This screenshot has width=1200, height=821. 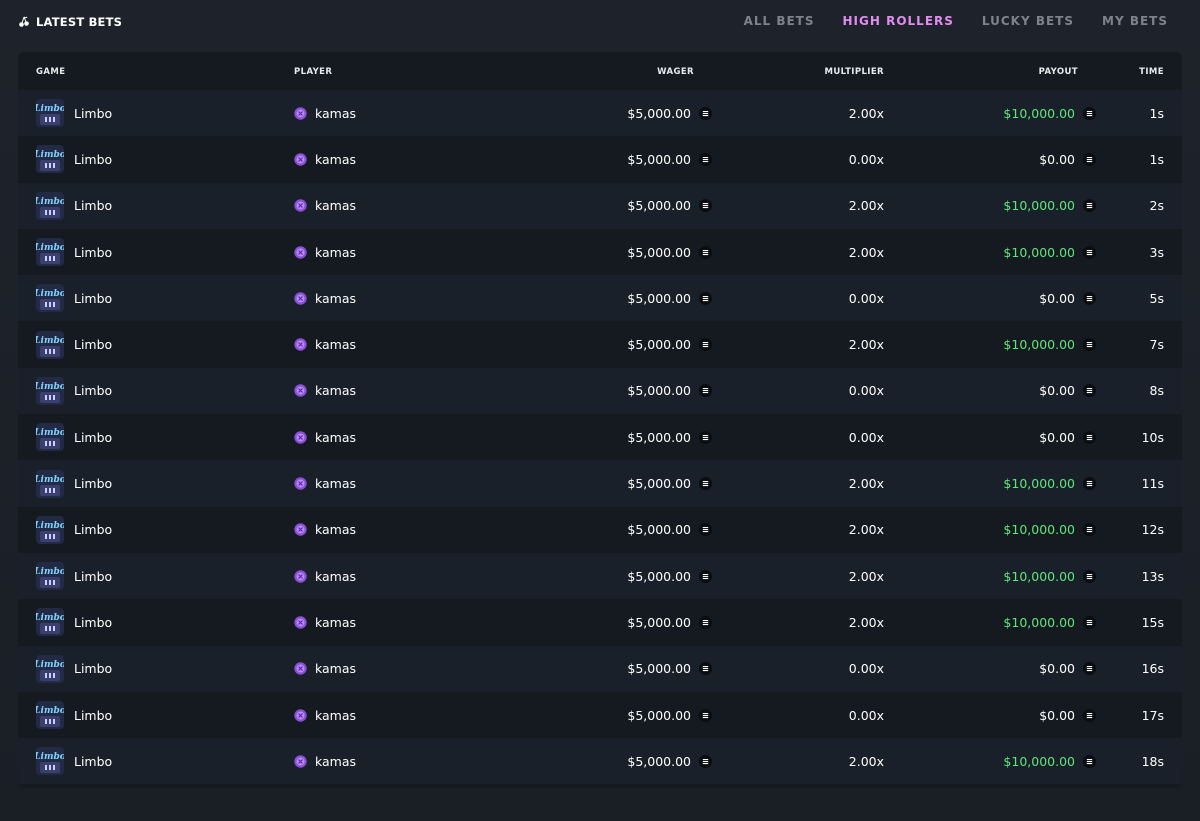 I want to click on time-cell: 1s, so click(x=1157, y=159).